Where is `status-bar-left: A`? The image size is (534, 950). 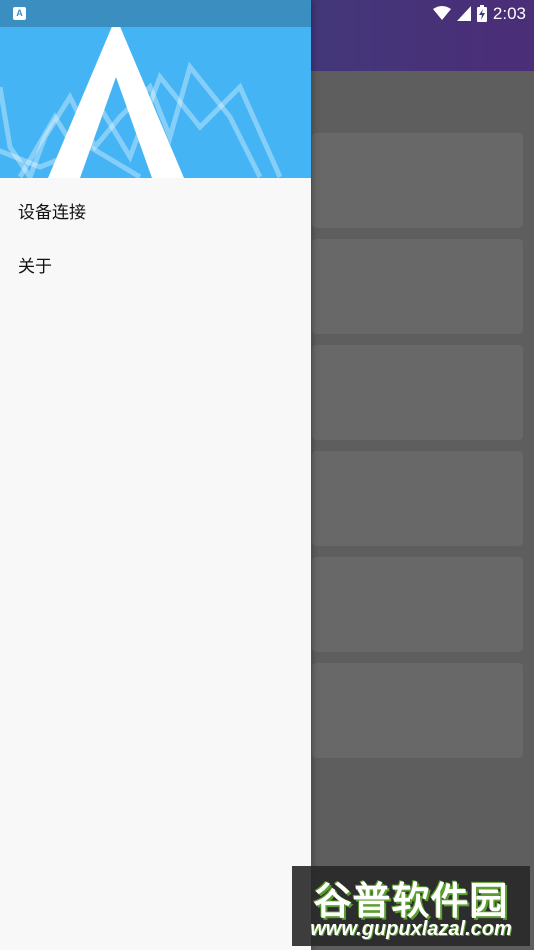 status-bar-left: A is located at coordinates (155, 13).